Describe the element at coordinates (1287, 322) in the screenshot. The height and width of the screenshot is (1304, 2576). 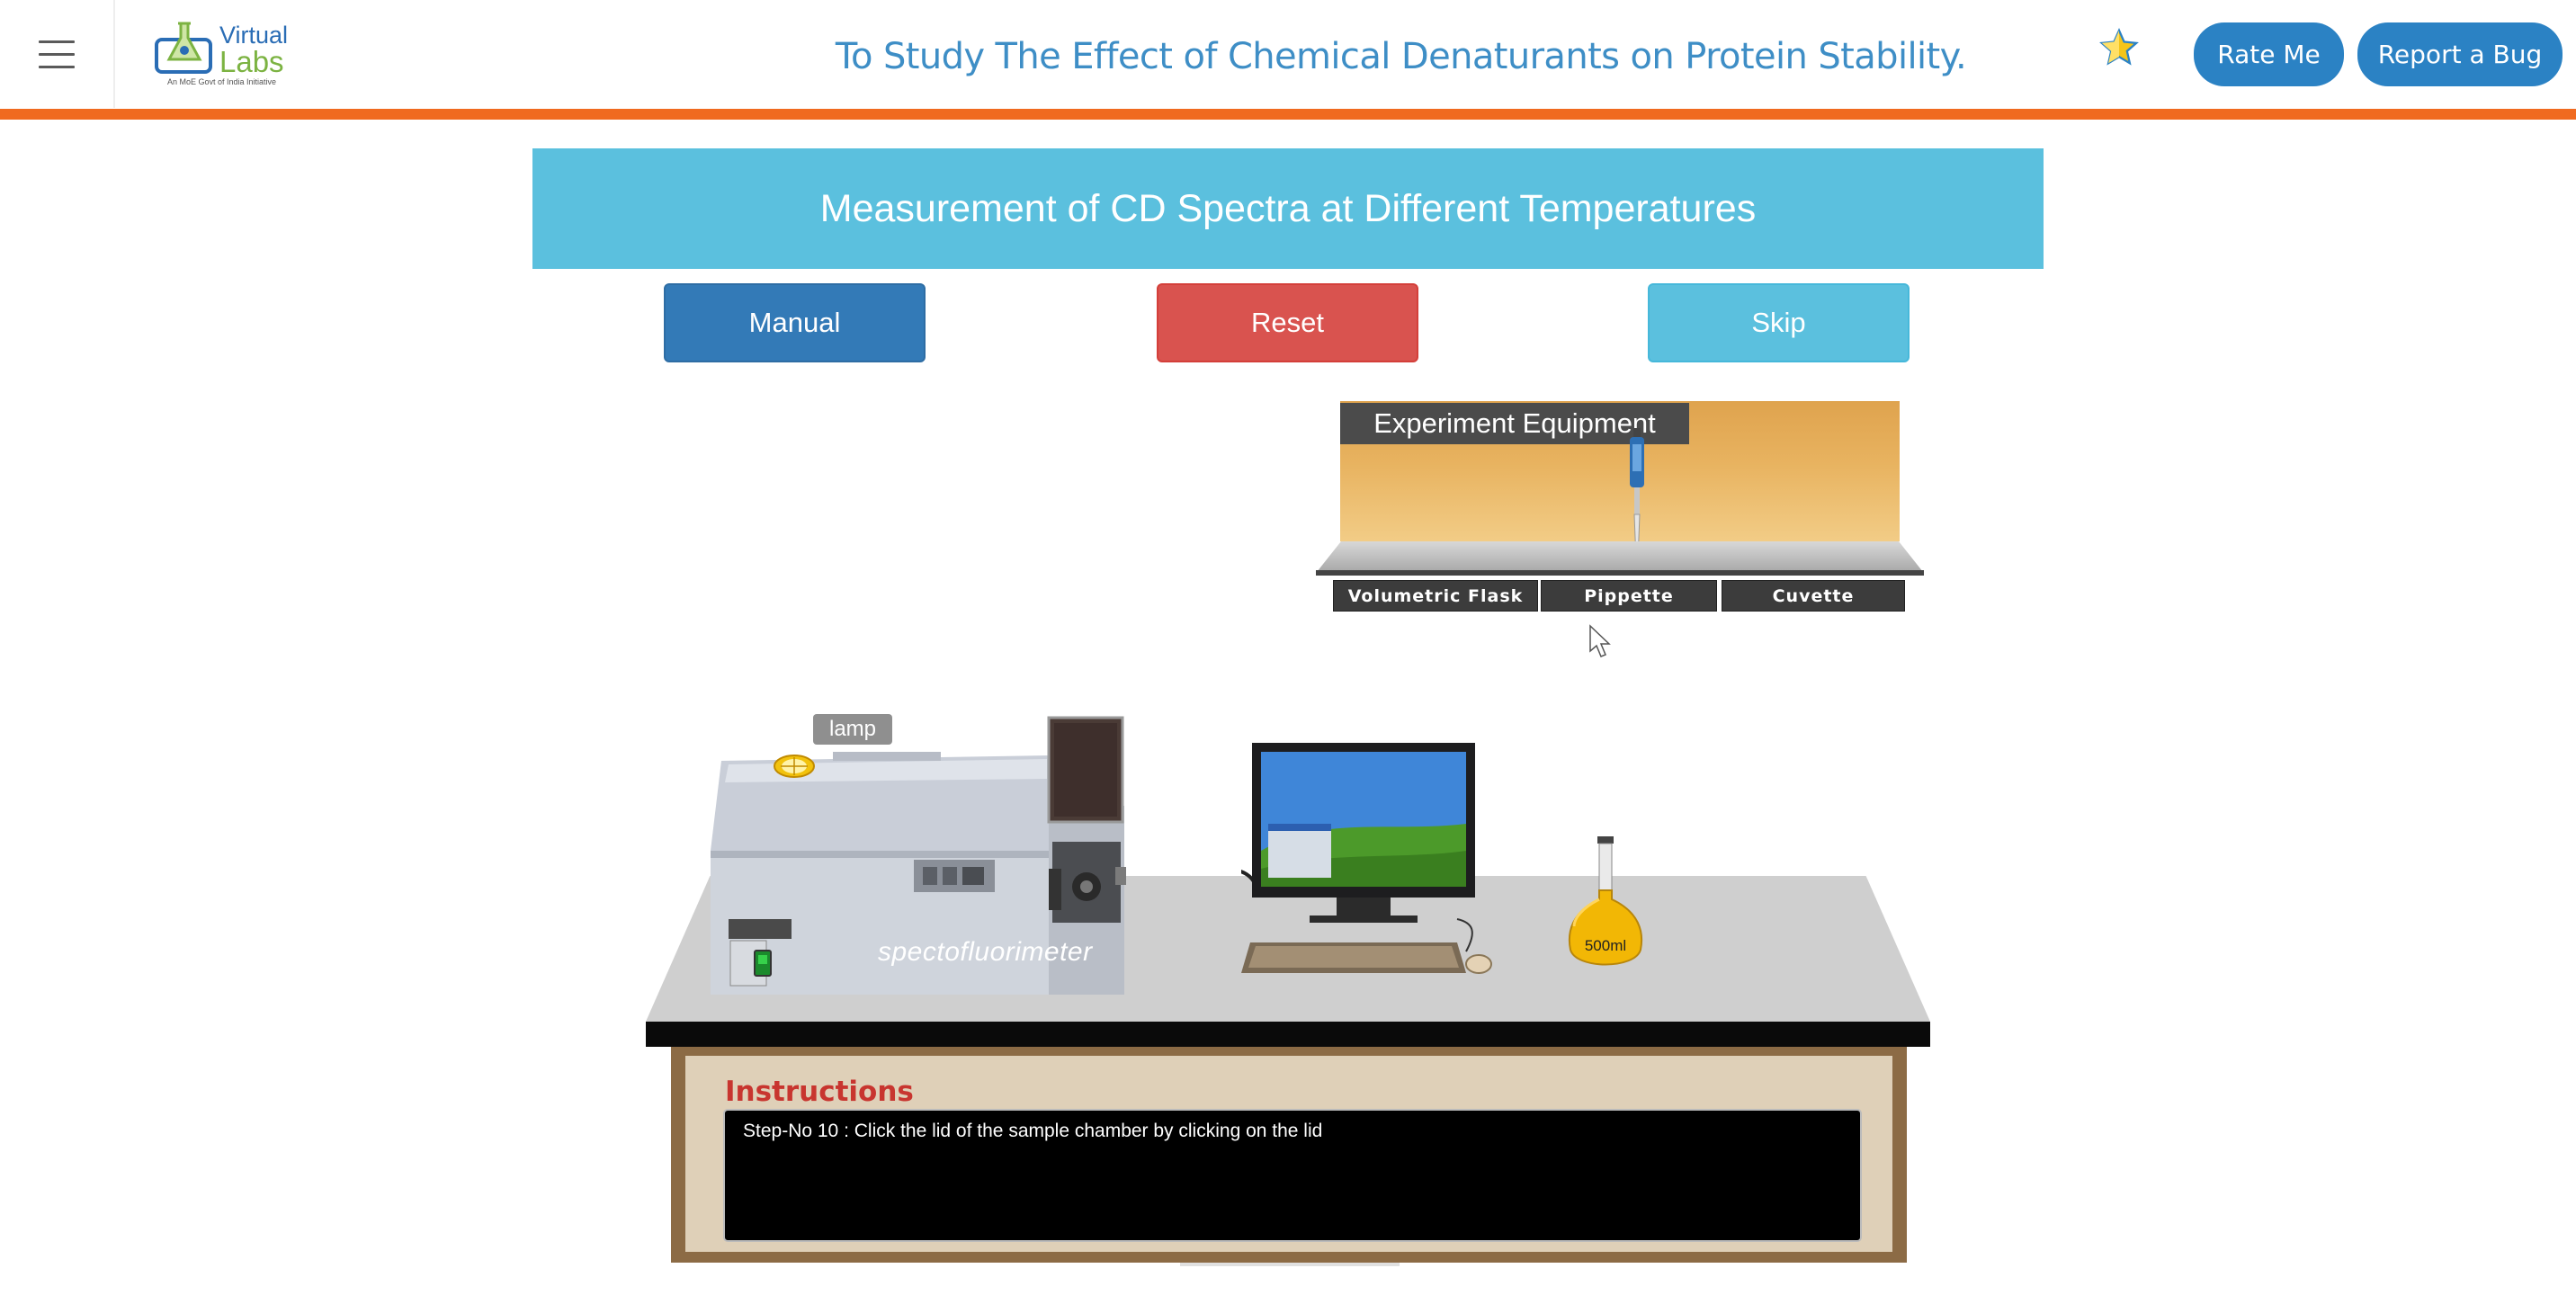
I see `reset-button: Reset` at that location.